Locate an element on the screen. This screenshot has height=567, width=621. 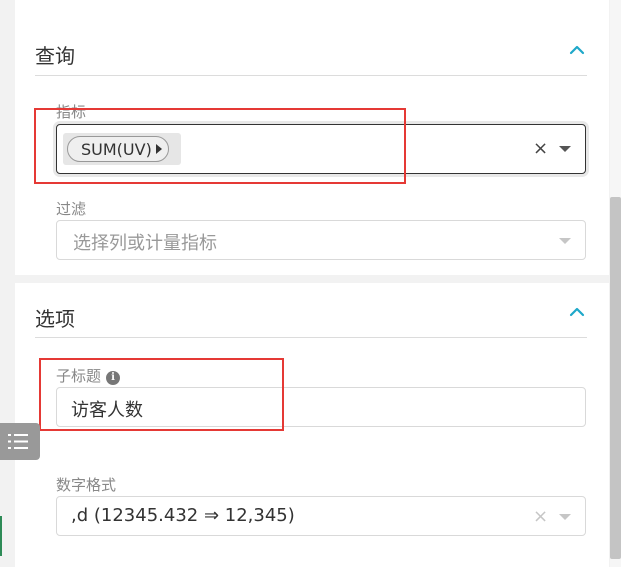
filter-select: 选择列或计量指标 is located at coordinates (321, 240).